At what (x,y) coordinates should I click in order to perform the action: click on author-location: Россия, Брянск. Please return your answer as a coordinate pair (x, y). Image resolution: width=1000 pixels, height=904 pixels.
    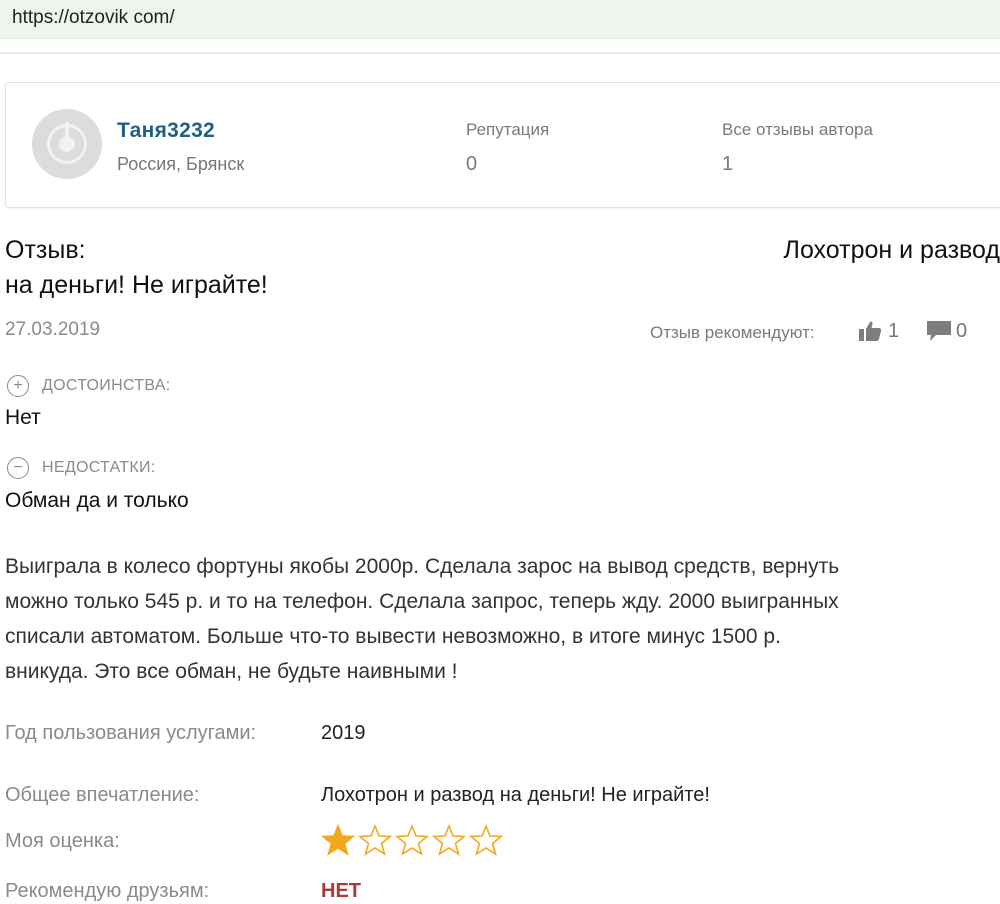
    Looking at the image, I should click on (181, 164).